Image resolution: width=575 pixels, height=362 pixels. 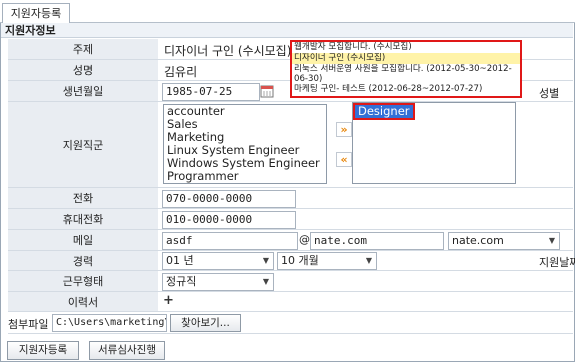 I want to click on apply-date-label: 지원날짜, so click(x=557, y=262).